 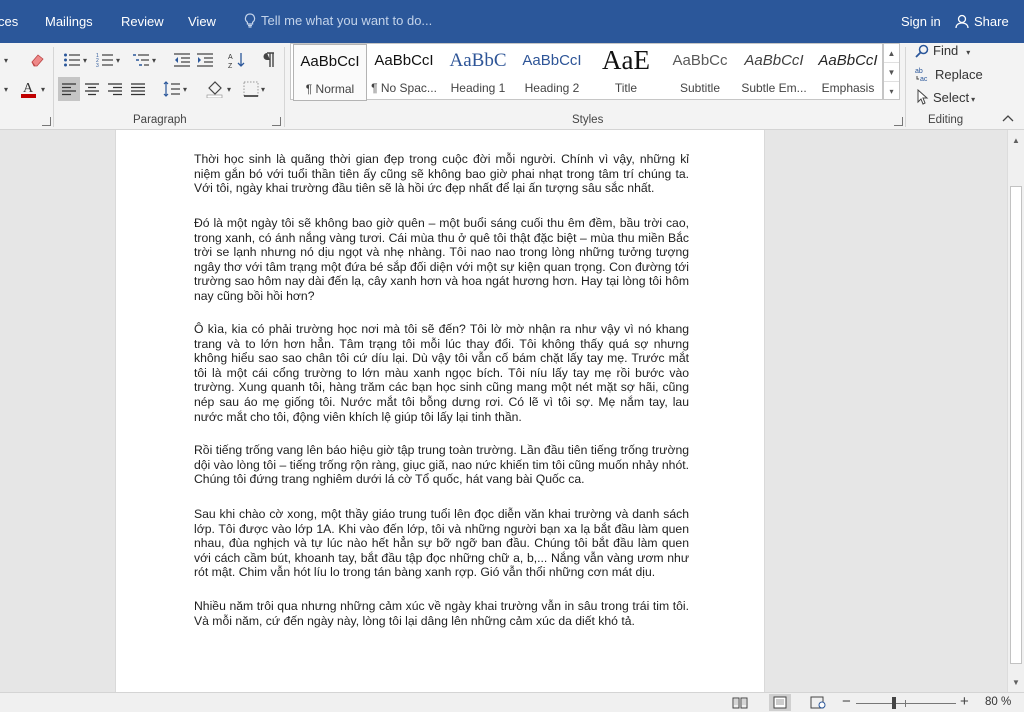 What do you see at coordinates (626, 88) in the screenshot?
I see `style-name: Title` at bounding box center [626, 88].